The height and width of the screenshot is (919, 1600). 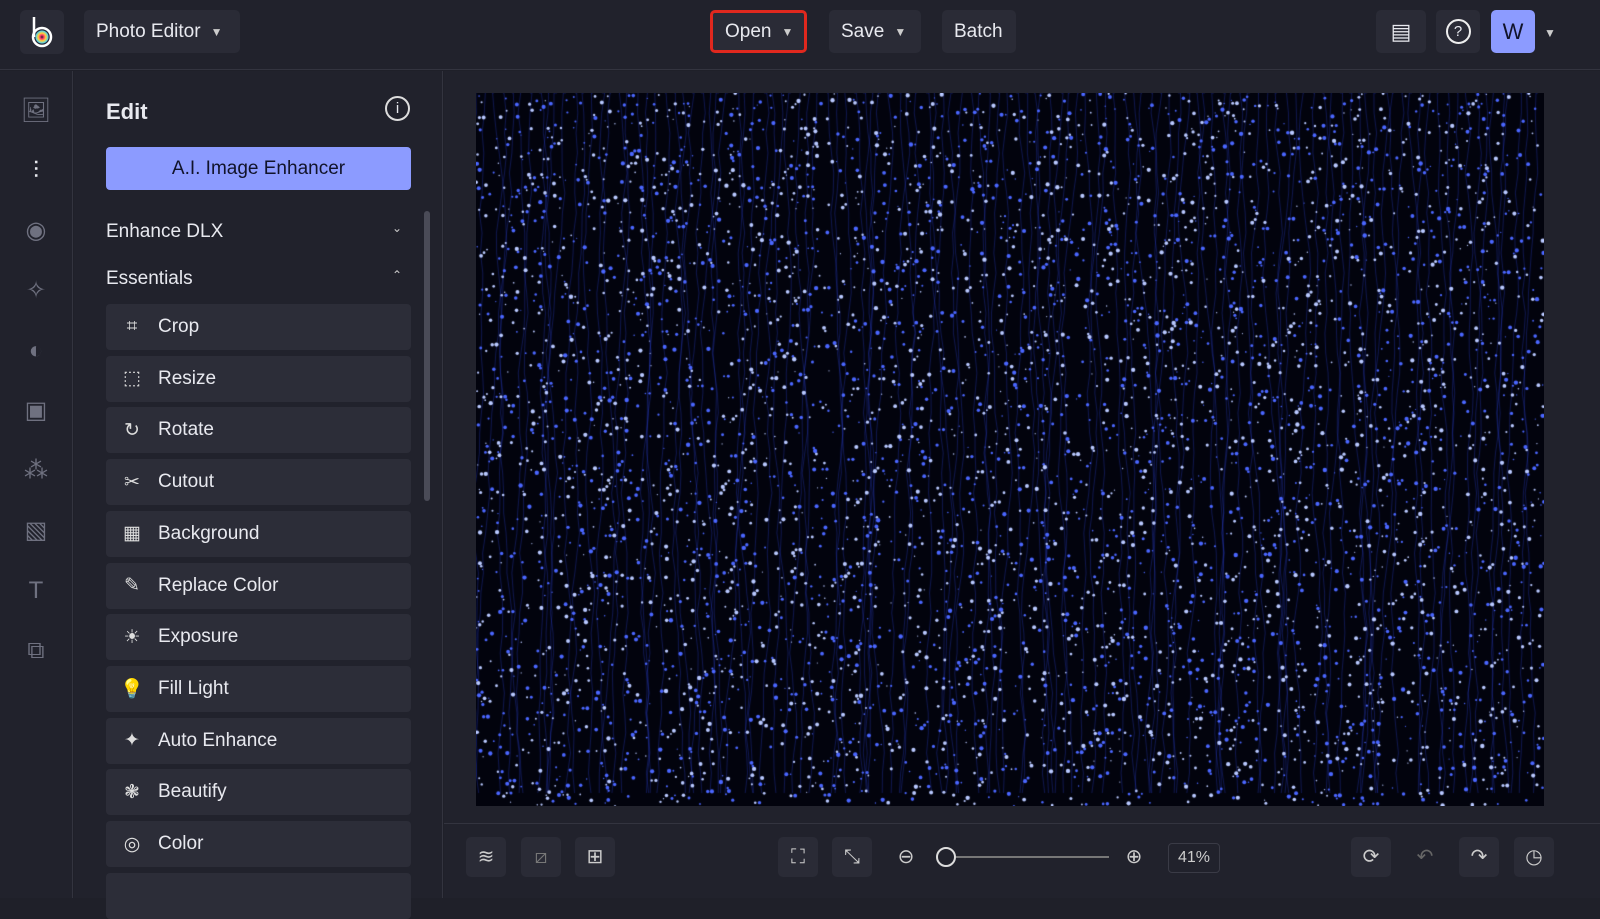 What do you see at coordinates (132, 326) in the screenshot?
I see `crop-icon: ⌗` at bounding box center [132, 326].